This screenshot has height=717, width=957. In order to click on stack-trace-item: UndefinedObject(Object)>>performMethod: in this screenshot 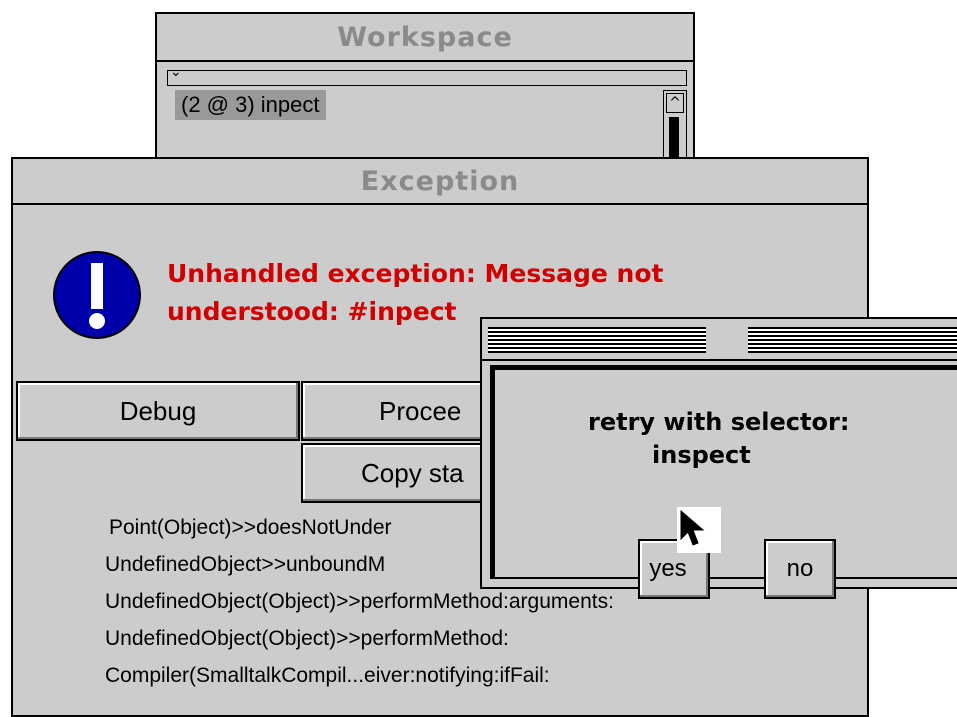, I will do `click(359, 638)`.